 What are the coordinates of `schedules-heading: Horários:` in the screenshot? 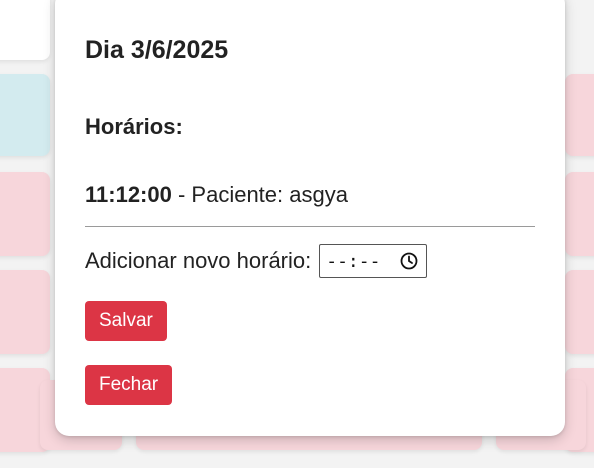 It's located at (134, 126).